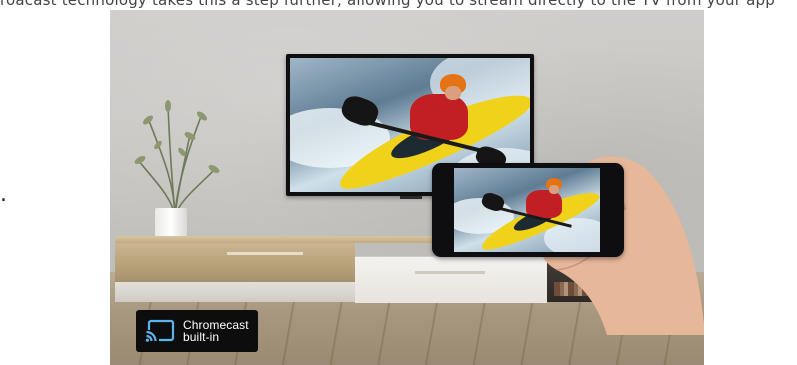  I want to click on tv-cabinet-wood-drawer, so click(235, 260).